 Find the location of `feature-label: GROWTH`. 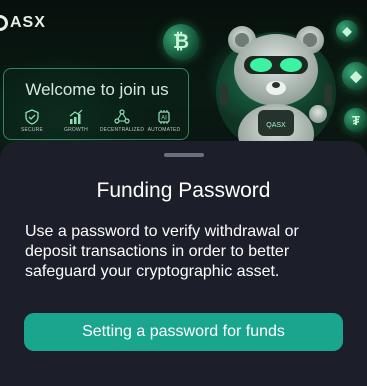

feature-label: GROWTH is located at coordinates (76, 130).